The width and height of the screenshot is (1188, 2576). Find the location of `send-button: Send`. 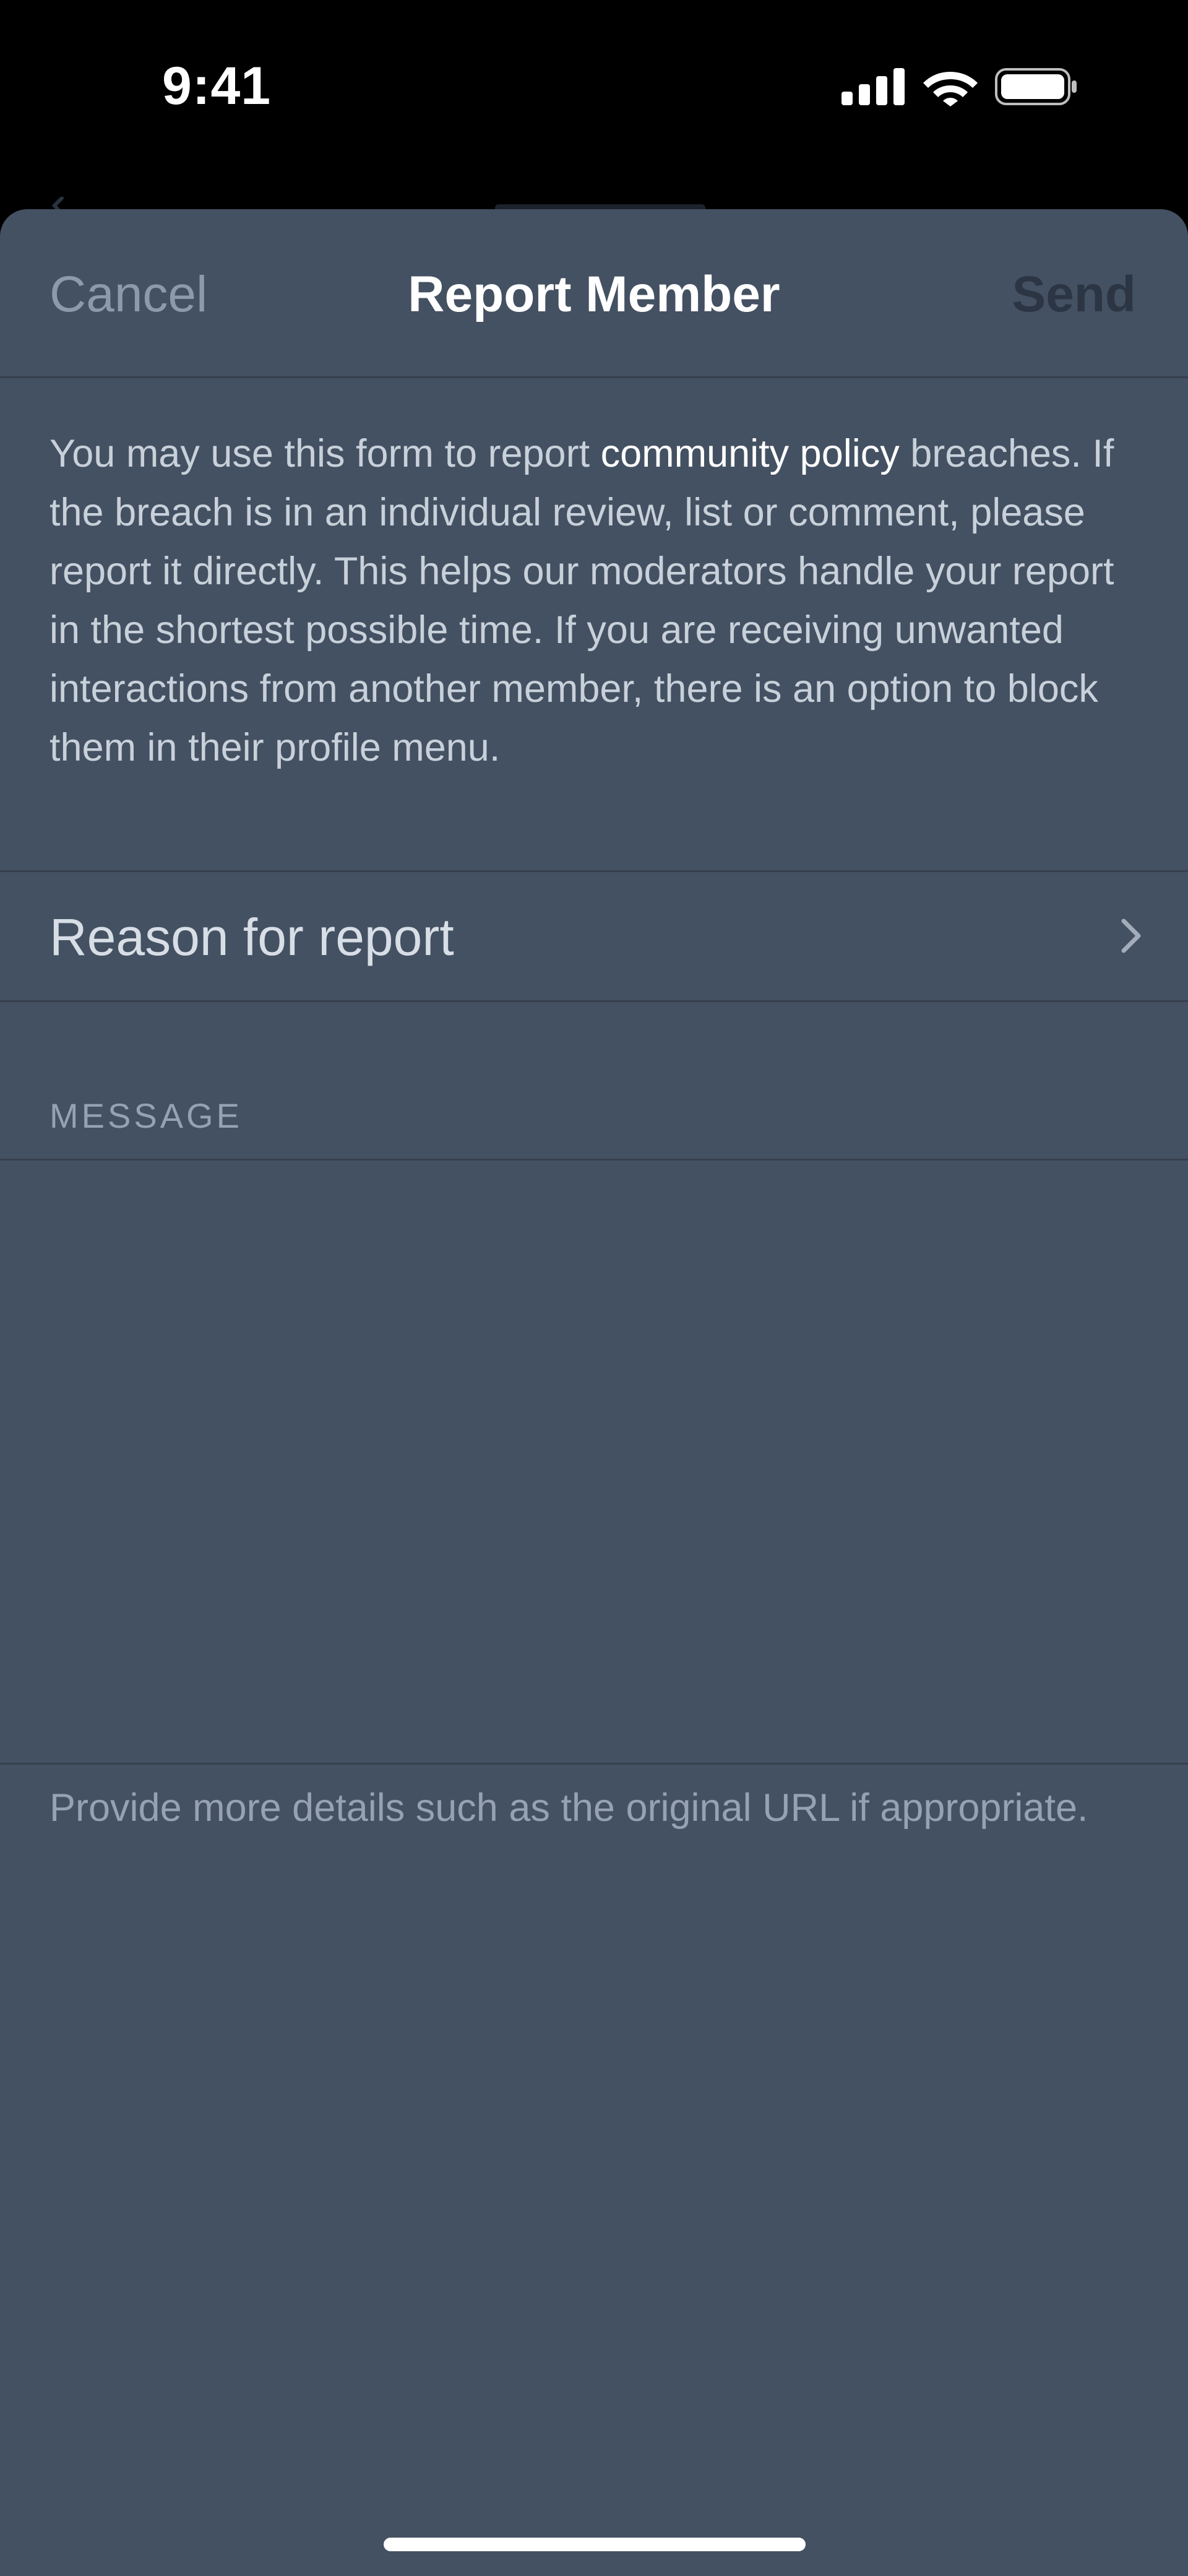

send-button: Send is located at coordinates (1074, 294).